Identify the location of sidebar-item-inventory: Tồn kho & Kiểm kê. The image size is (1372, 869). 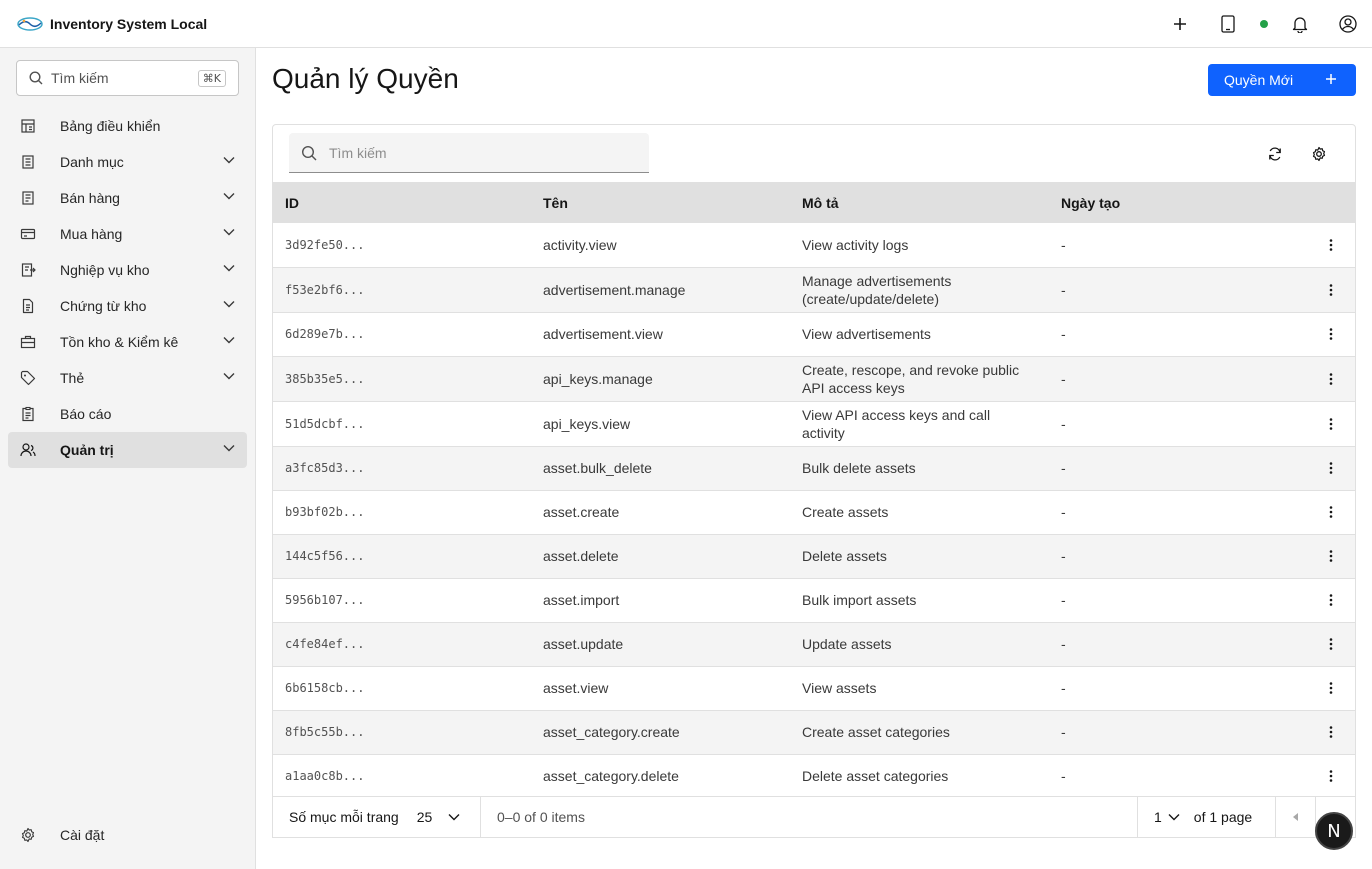
(127, 342).